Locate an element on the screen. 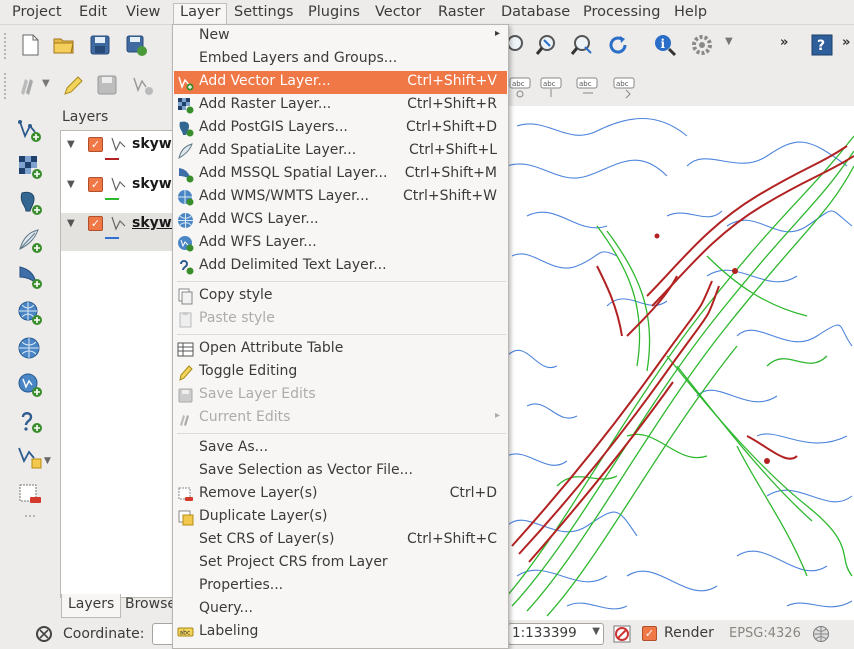 This screenshot has height=649, width=854. menu-item-toggle-editing: Toggle Editing is located at coordinates (340, 372).